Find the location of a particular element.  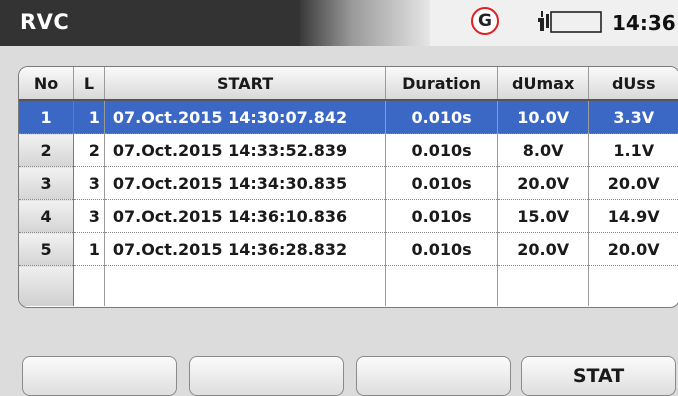

row-start: 07.Oct.2015 14:36:10.836 is located at coordinates (245, 216).